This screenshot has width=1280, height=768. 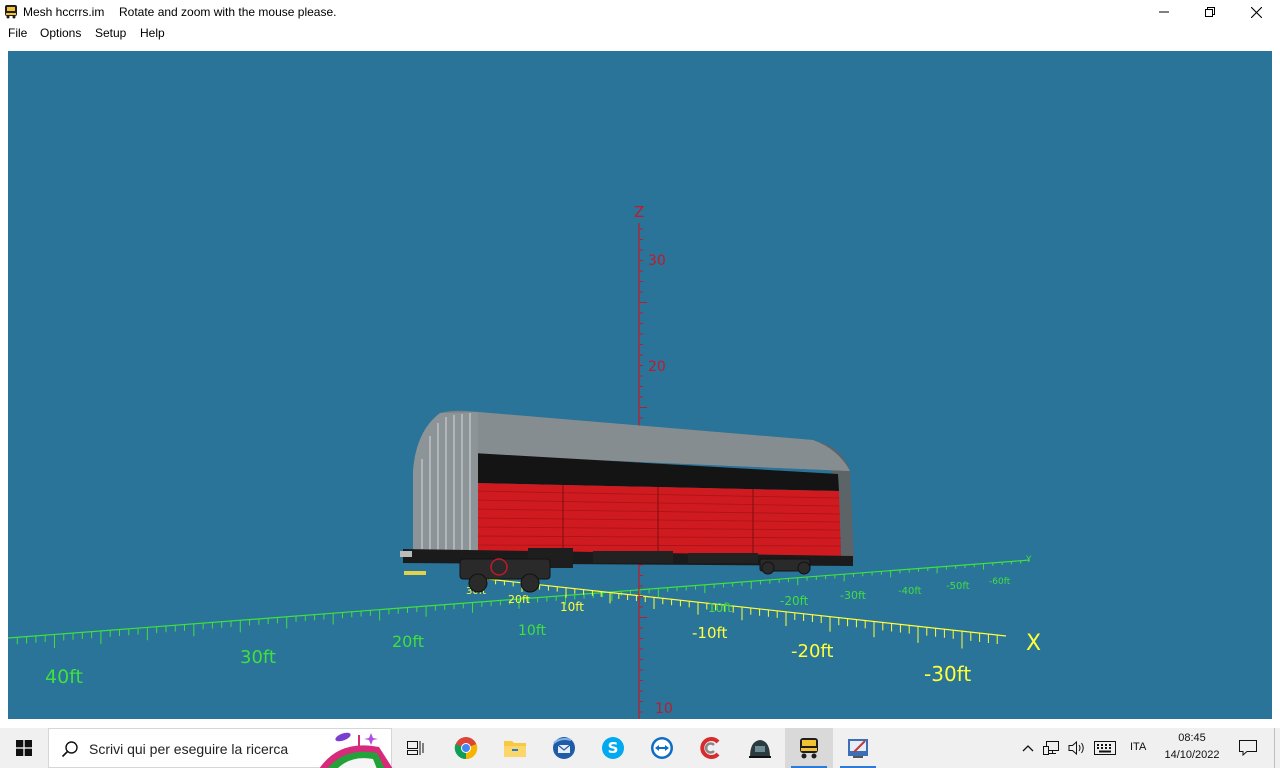 I want to click on search-highlight-art, so click(x=356, y=750).